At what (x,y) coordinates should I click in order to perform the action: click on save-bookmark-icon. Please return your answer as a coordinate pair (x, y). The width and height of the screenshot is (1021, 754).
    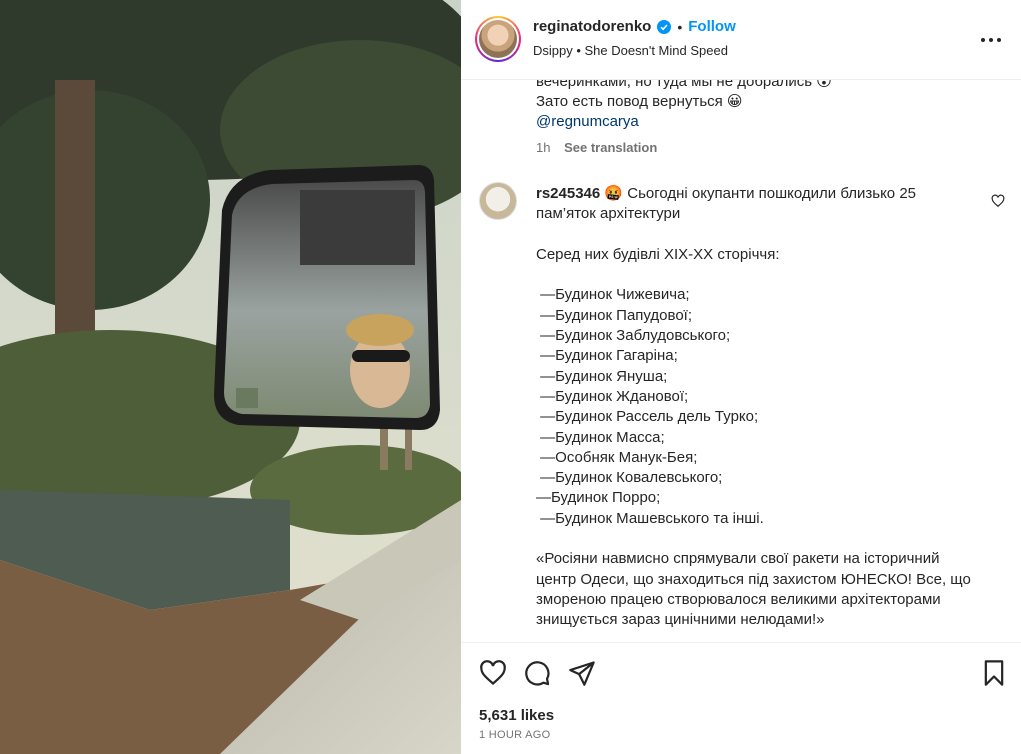
    Looking at the image, I should click on (994, 673).